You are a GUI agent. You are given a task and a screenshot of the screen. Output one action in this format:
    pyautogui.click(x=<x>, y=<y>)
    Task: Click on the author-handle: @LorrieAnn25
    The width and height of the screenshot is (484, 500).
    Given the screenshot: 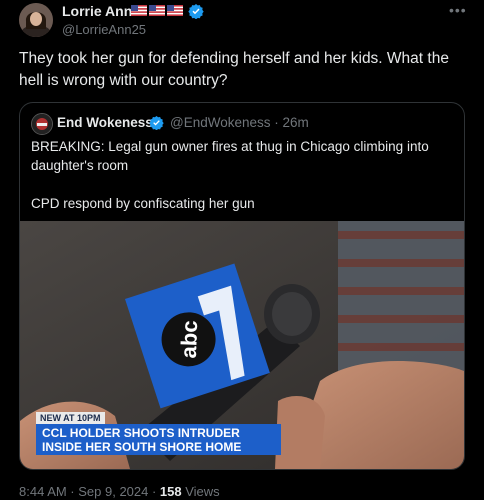 What is the action you would take?
    pyautogui.click(x=104, y=29)
    